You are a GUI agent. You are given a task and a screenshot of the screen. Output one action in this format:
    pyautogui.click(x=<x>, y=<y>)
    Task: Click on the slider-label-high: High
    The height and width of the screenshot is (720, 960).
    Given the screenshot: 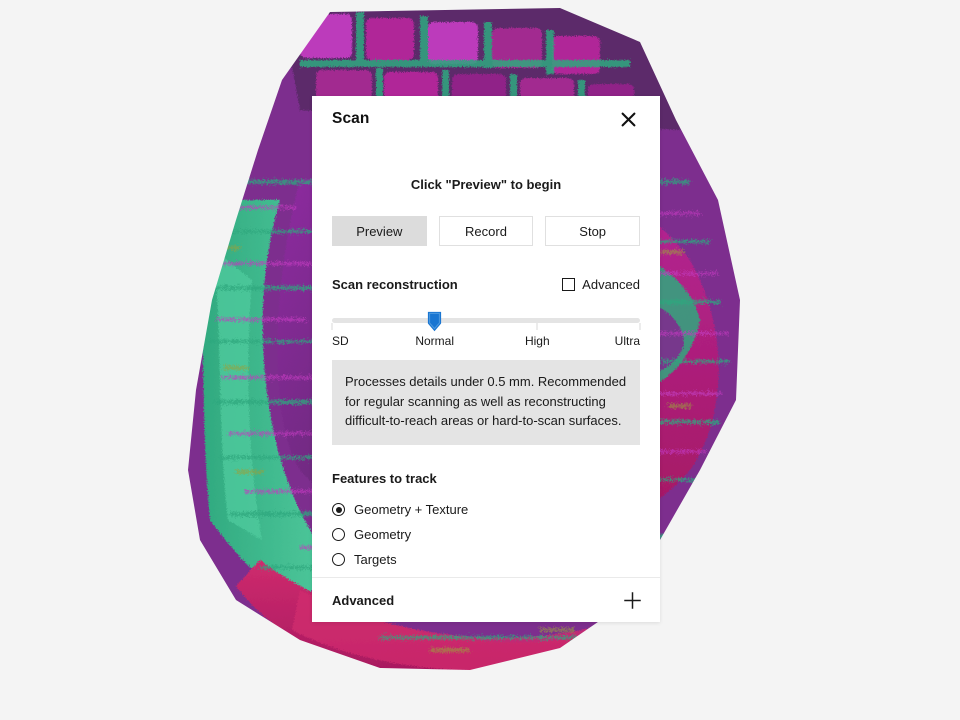 What is the action you would take?
    pyautogui.click(x=537, y=341)
    